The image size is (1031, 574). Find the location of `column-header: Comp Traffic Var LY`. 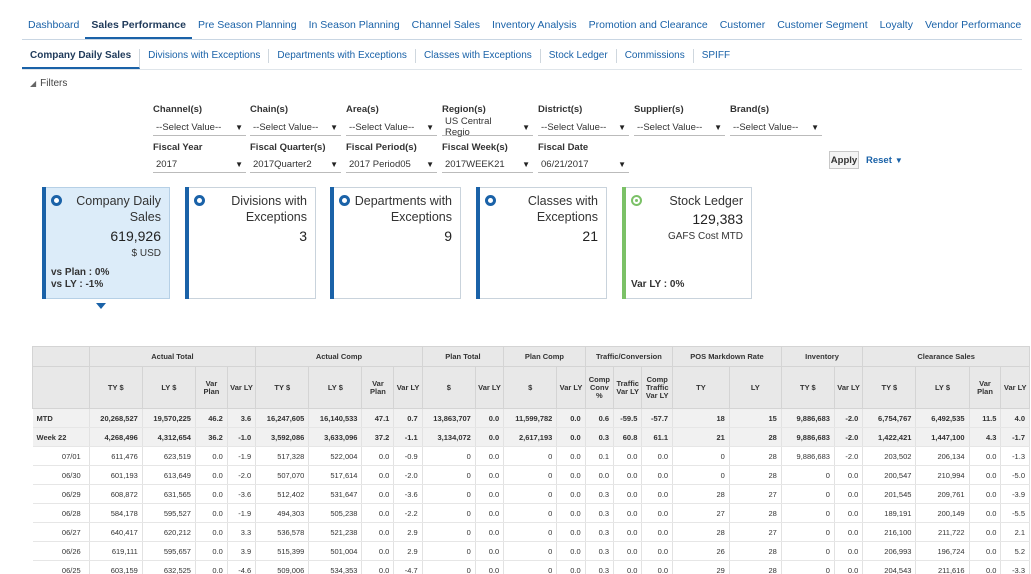

column-header: Comp Traffic Var LY is located at coordinates (657, 387).